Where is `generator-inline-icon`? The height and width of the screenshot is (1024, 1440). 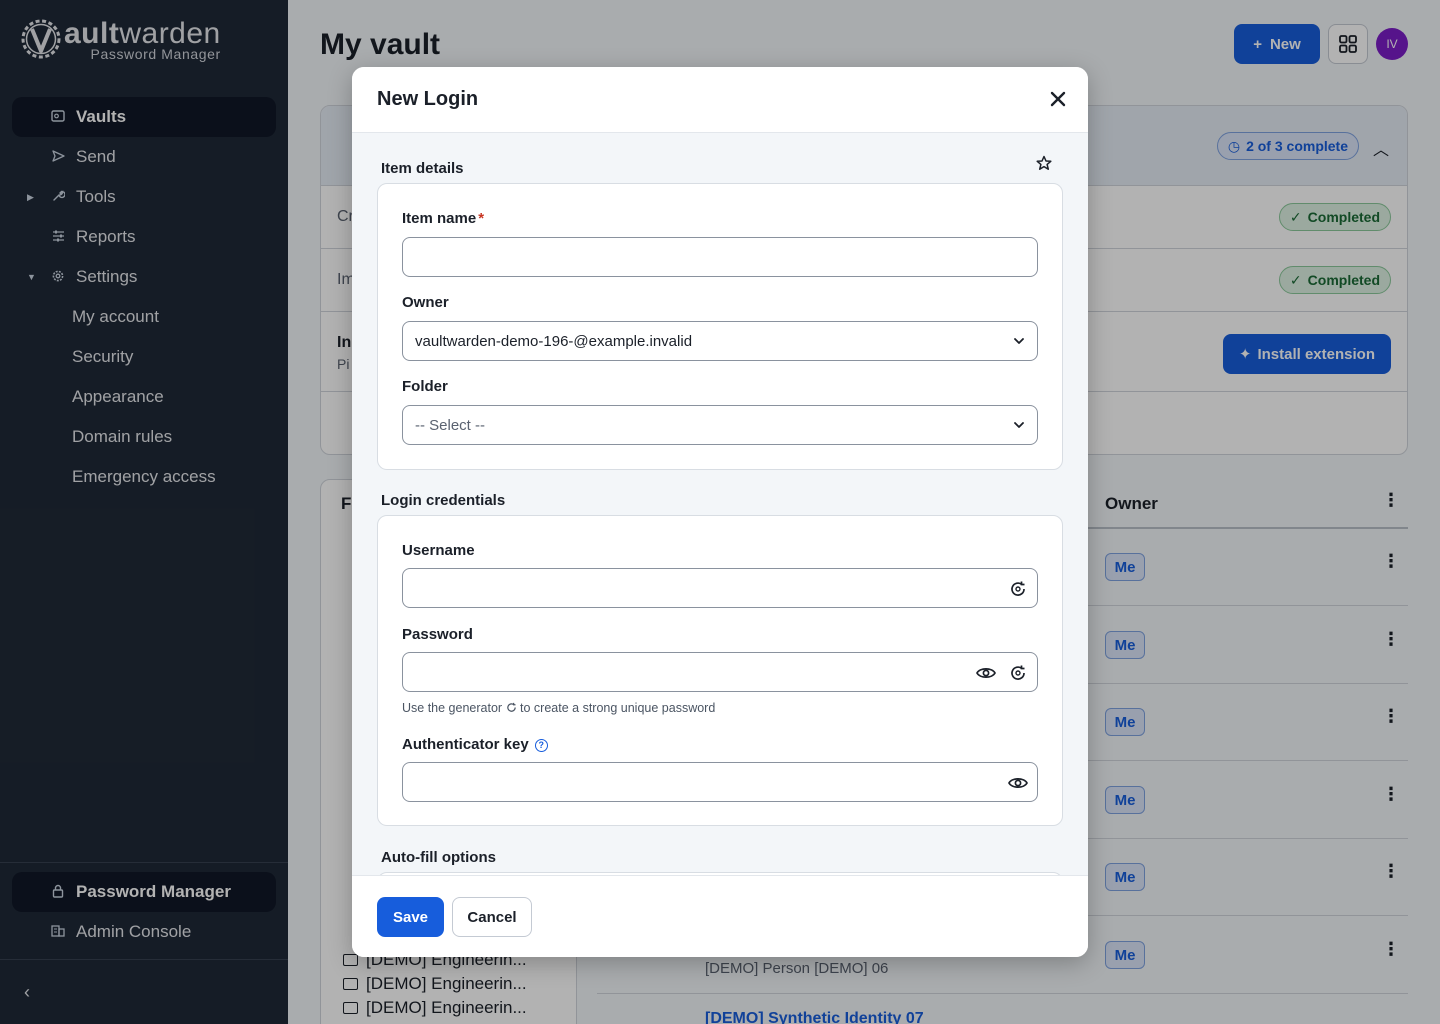 generator-inline-icon is located at coordinates (511, 709).